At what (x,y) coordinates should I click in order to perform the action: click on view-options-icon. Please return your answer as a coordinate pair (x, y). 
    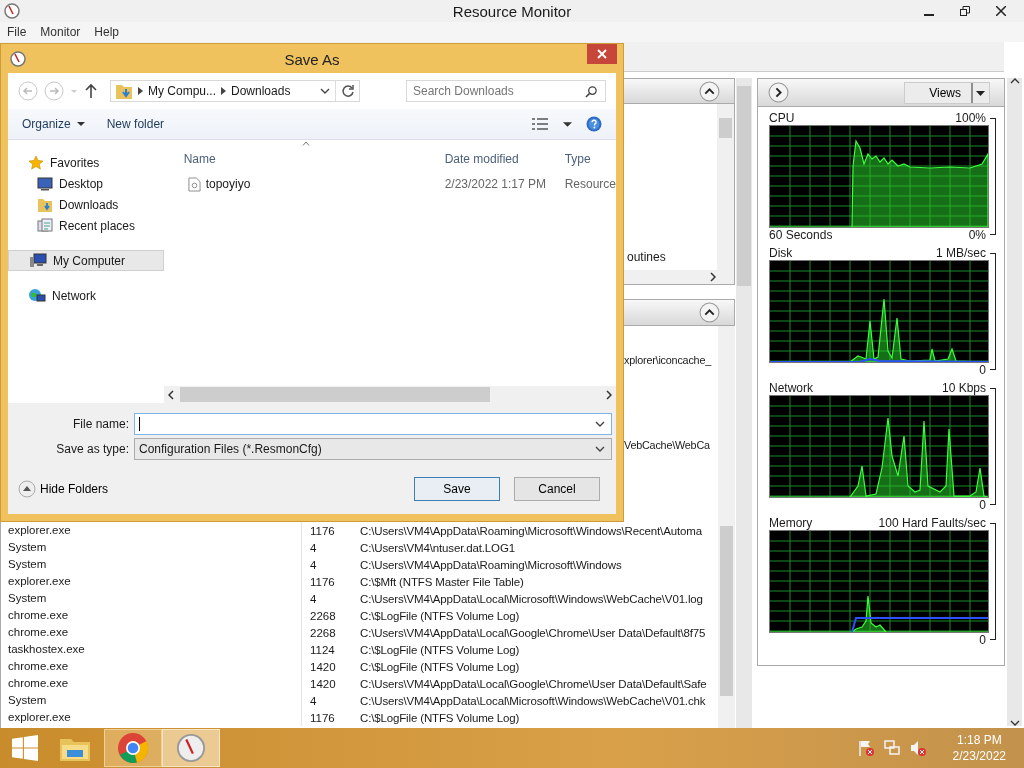
    Looking at the image, I should click on (540, 124).